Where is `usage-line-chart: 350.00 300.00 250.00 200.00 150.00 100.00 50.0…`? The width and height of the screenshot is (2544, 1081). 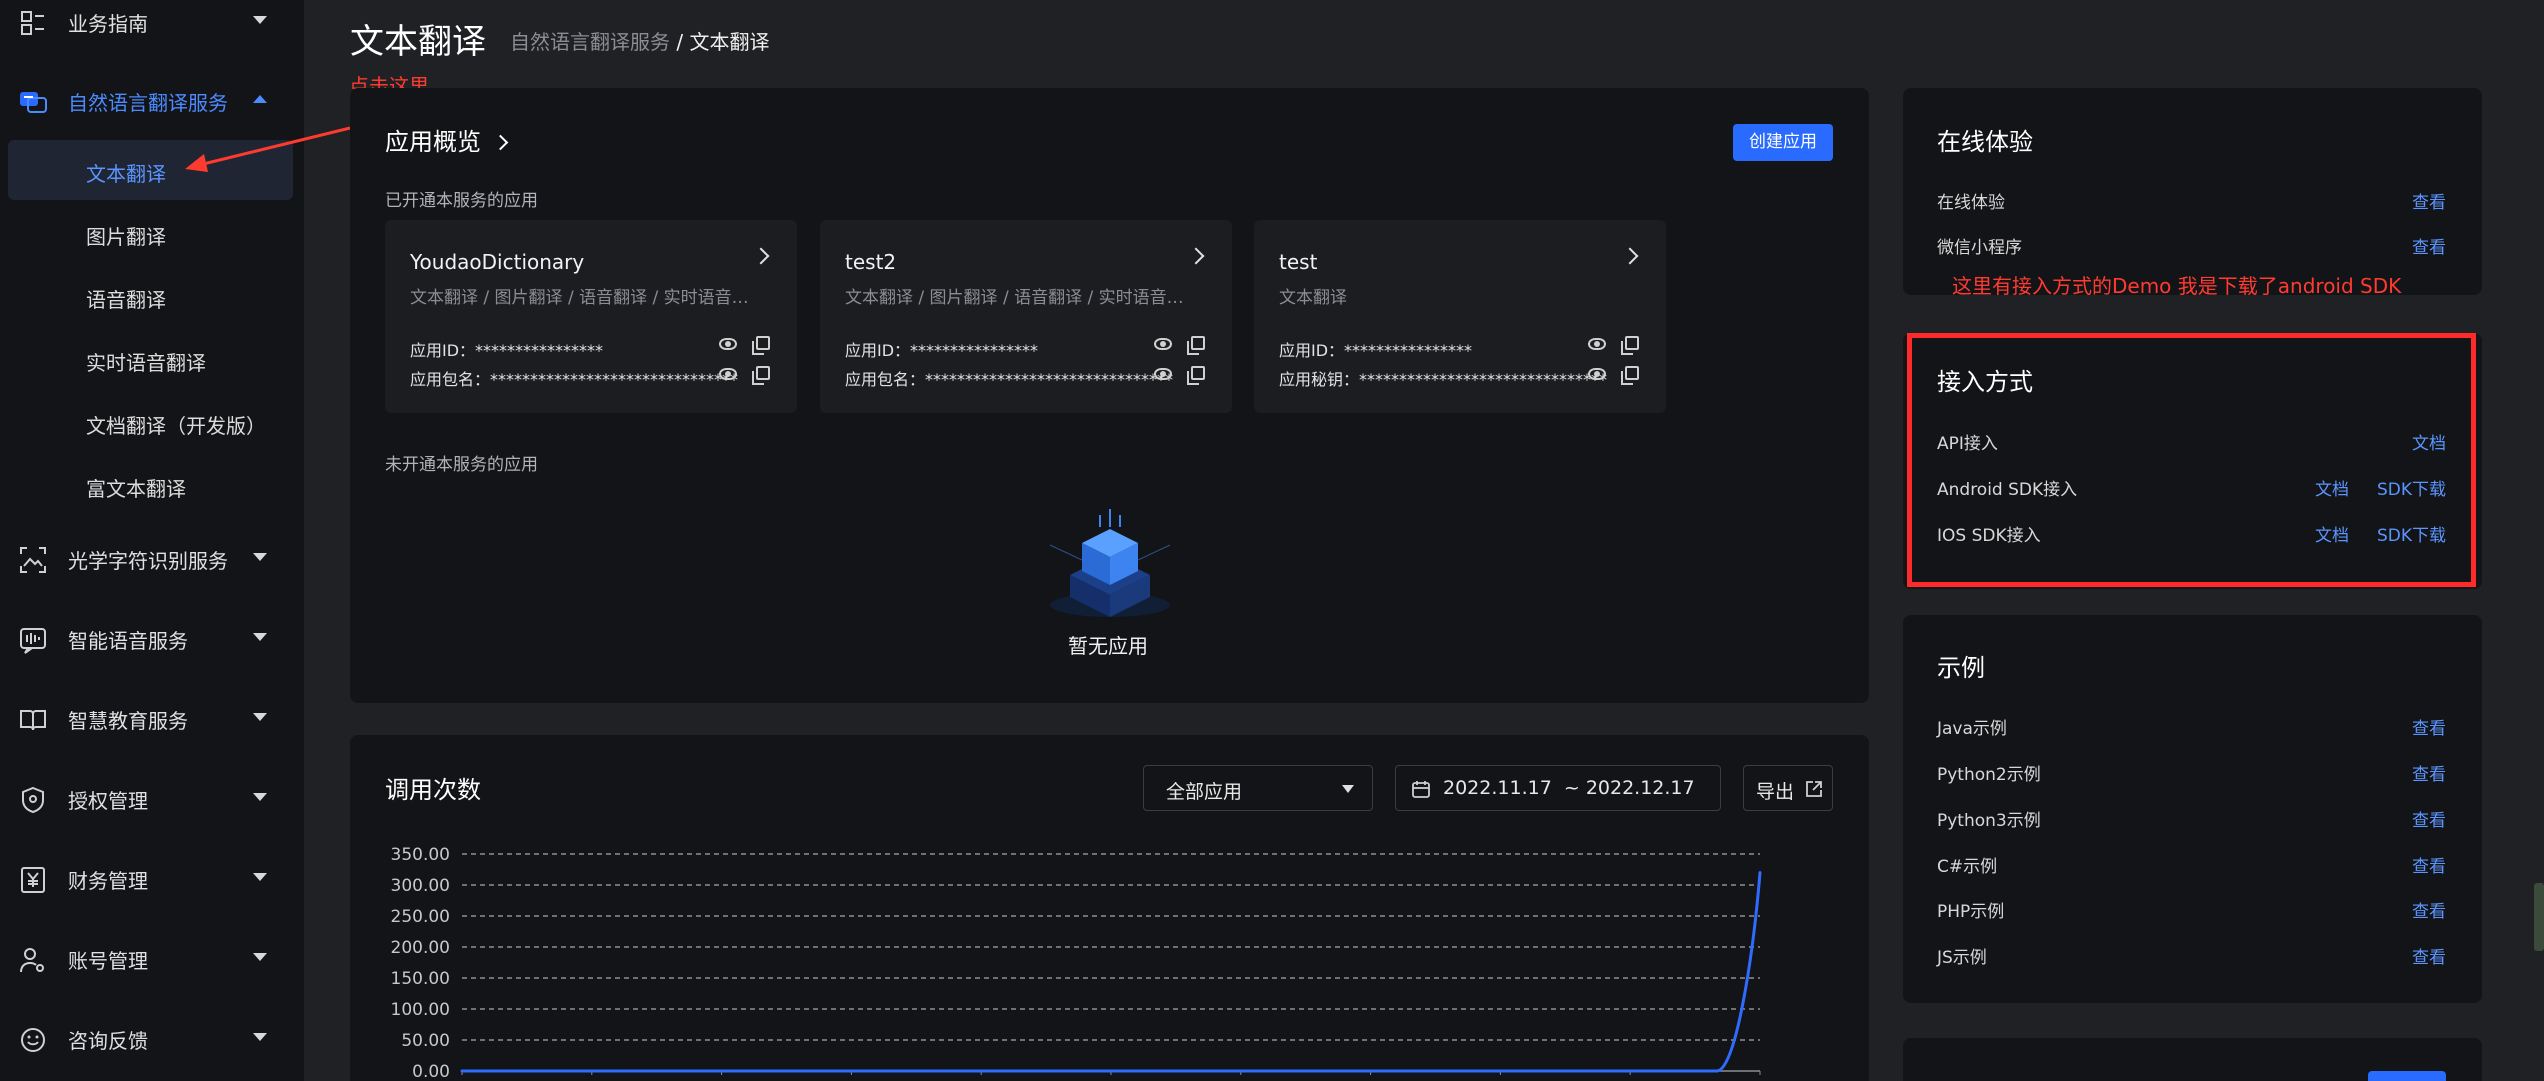 usage-line-chart: 350.00 300.00 250.00 200.00 150.00 100.00 50.0… is located at coordinates (1076, 963).